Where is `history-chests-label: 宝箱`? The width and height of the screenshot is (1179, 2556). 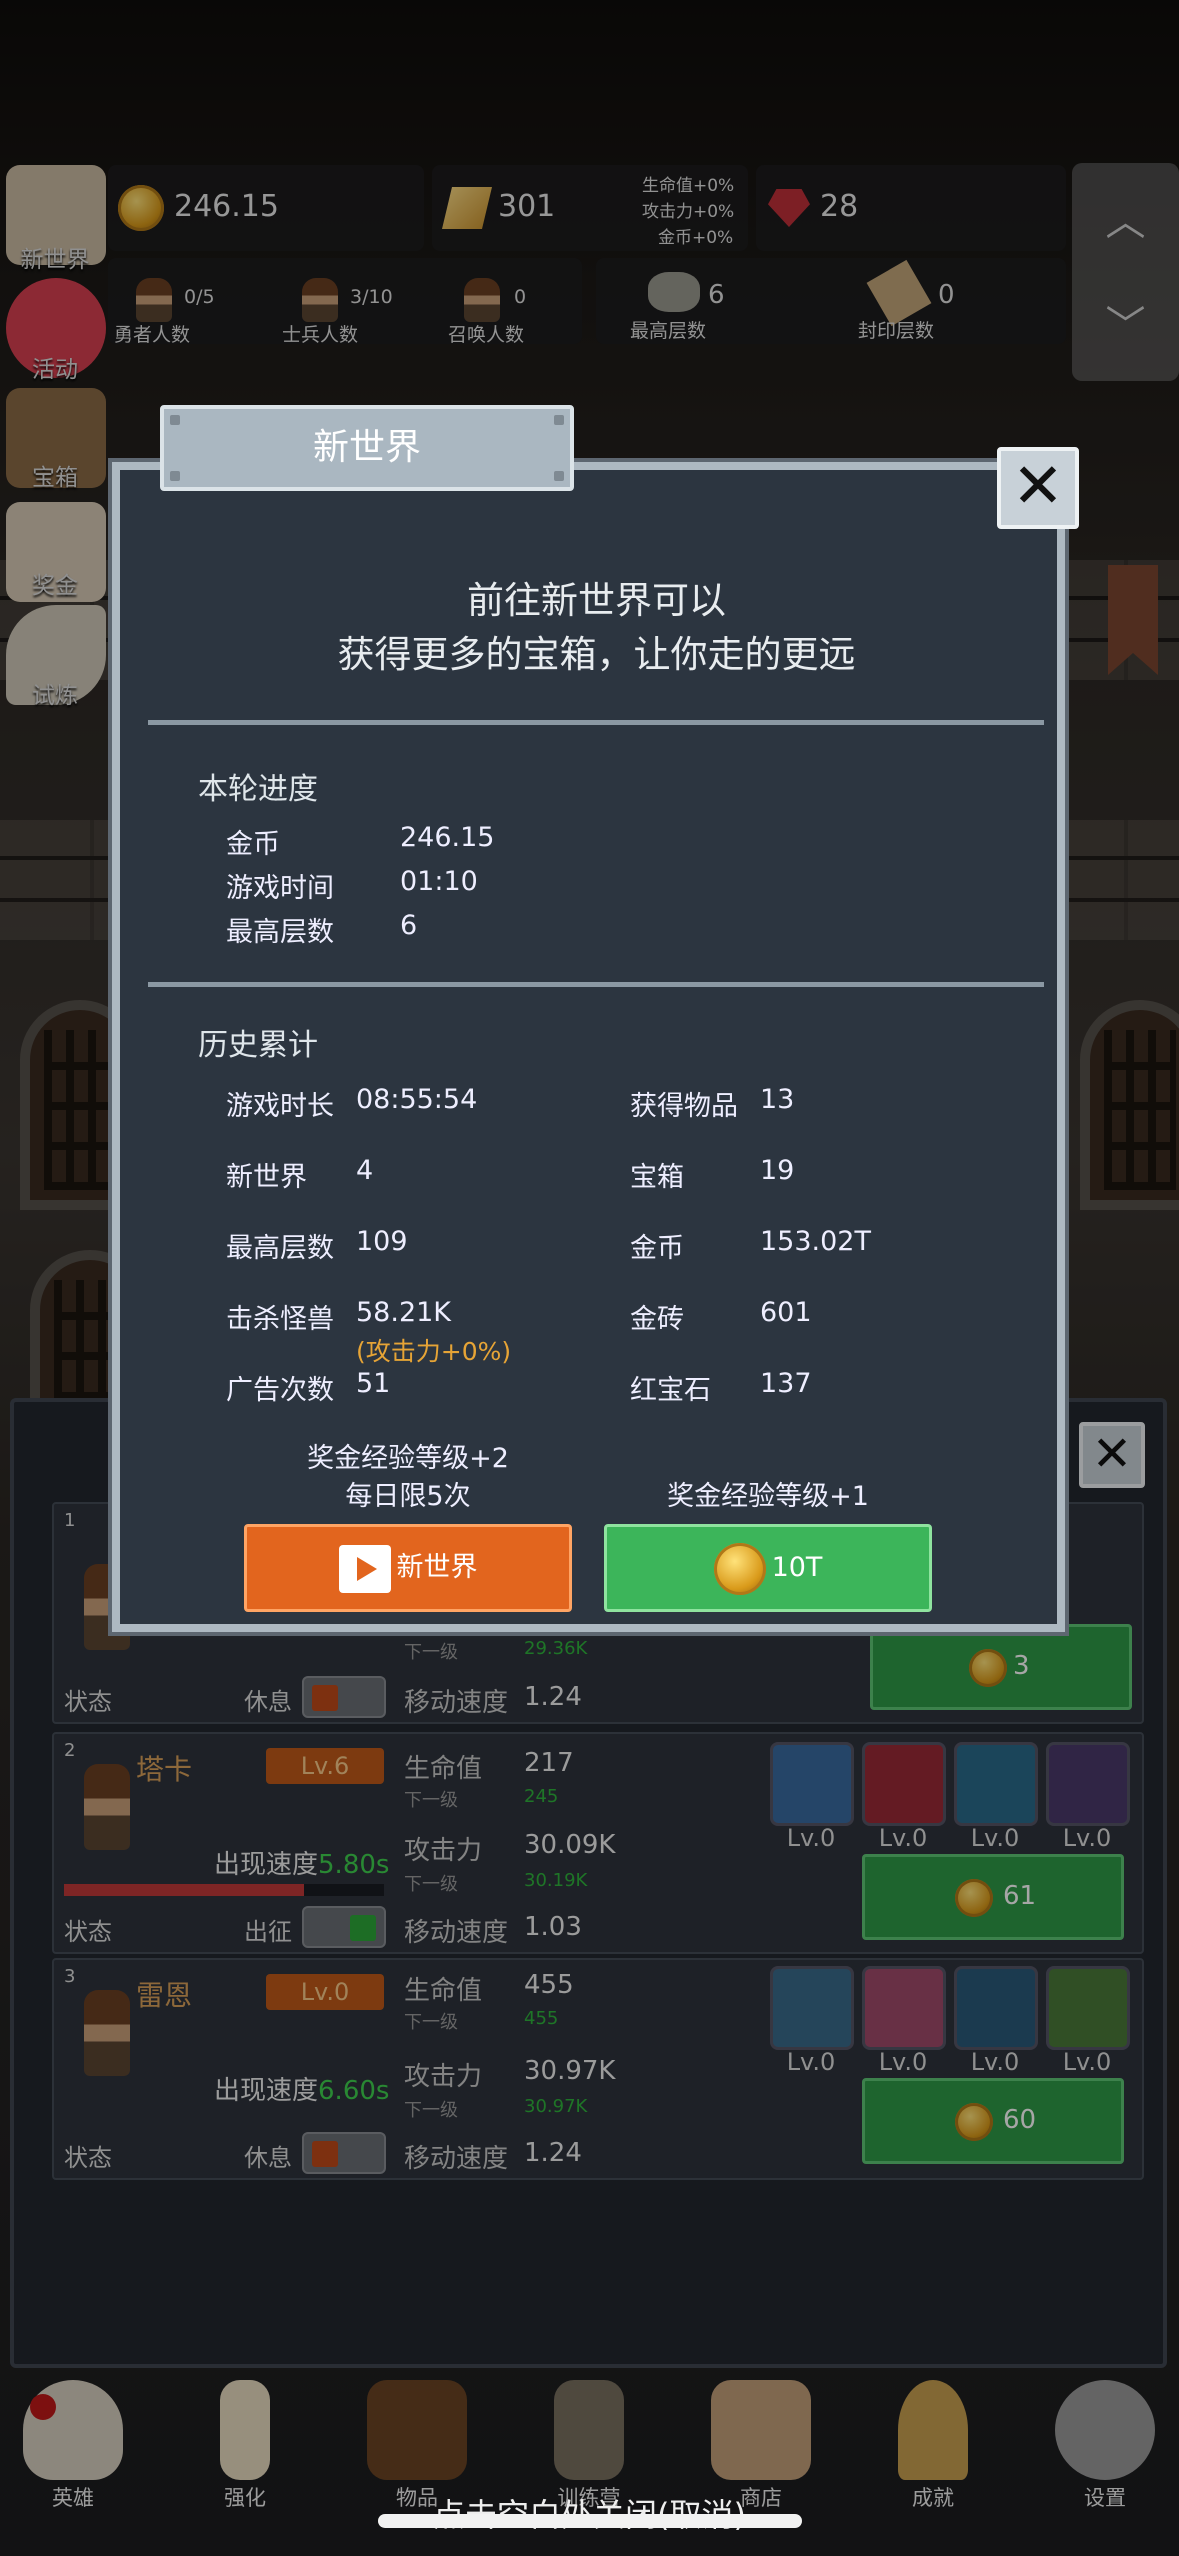 history-chests-label: 宝箱 is located at coordinates (657, 1177).